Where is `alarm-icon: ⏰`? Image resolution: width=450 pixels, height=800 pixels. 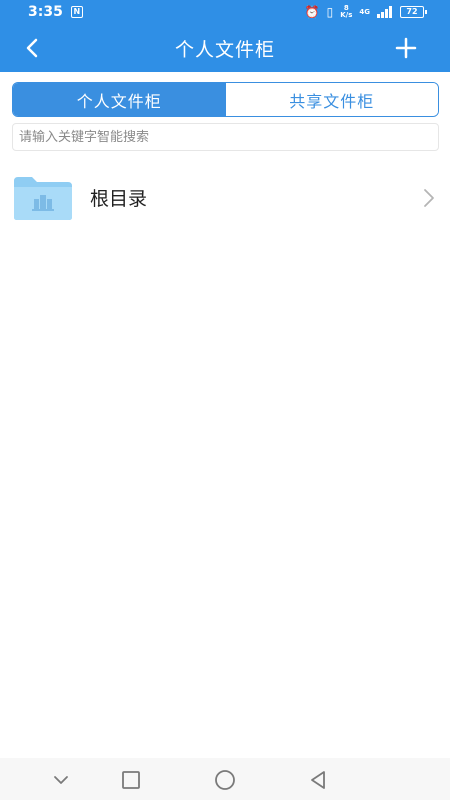
alarm-icon: ⏰ is located at coordinates (312, 12).